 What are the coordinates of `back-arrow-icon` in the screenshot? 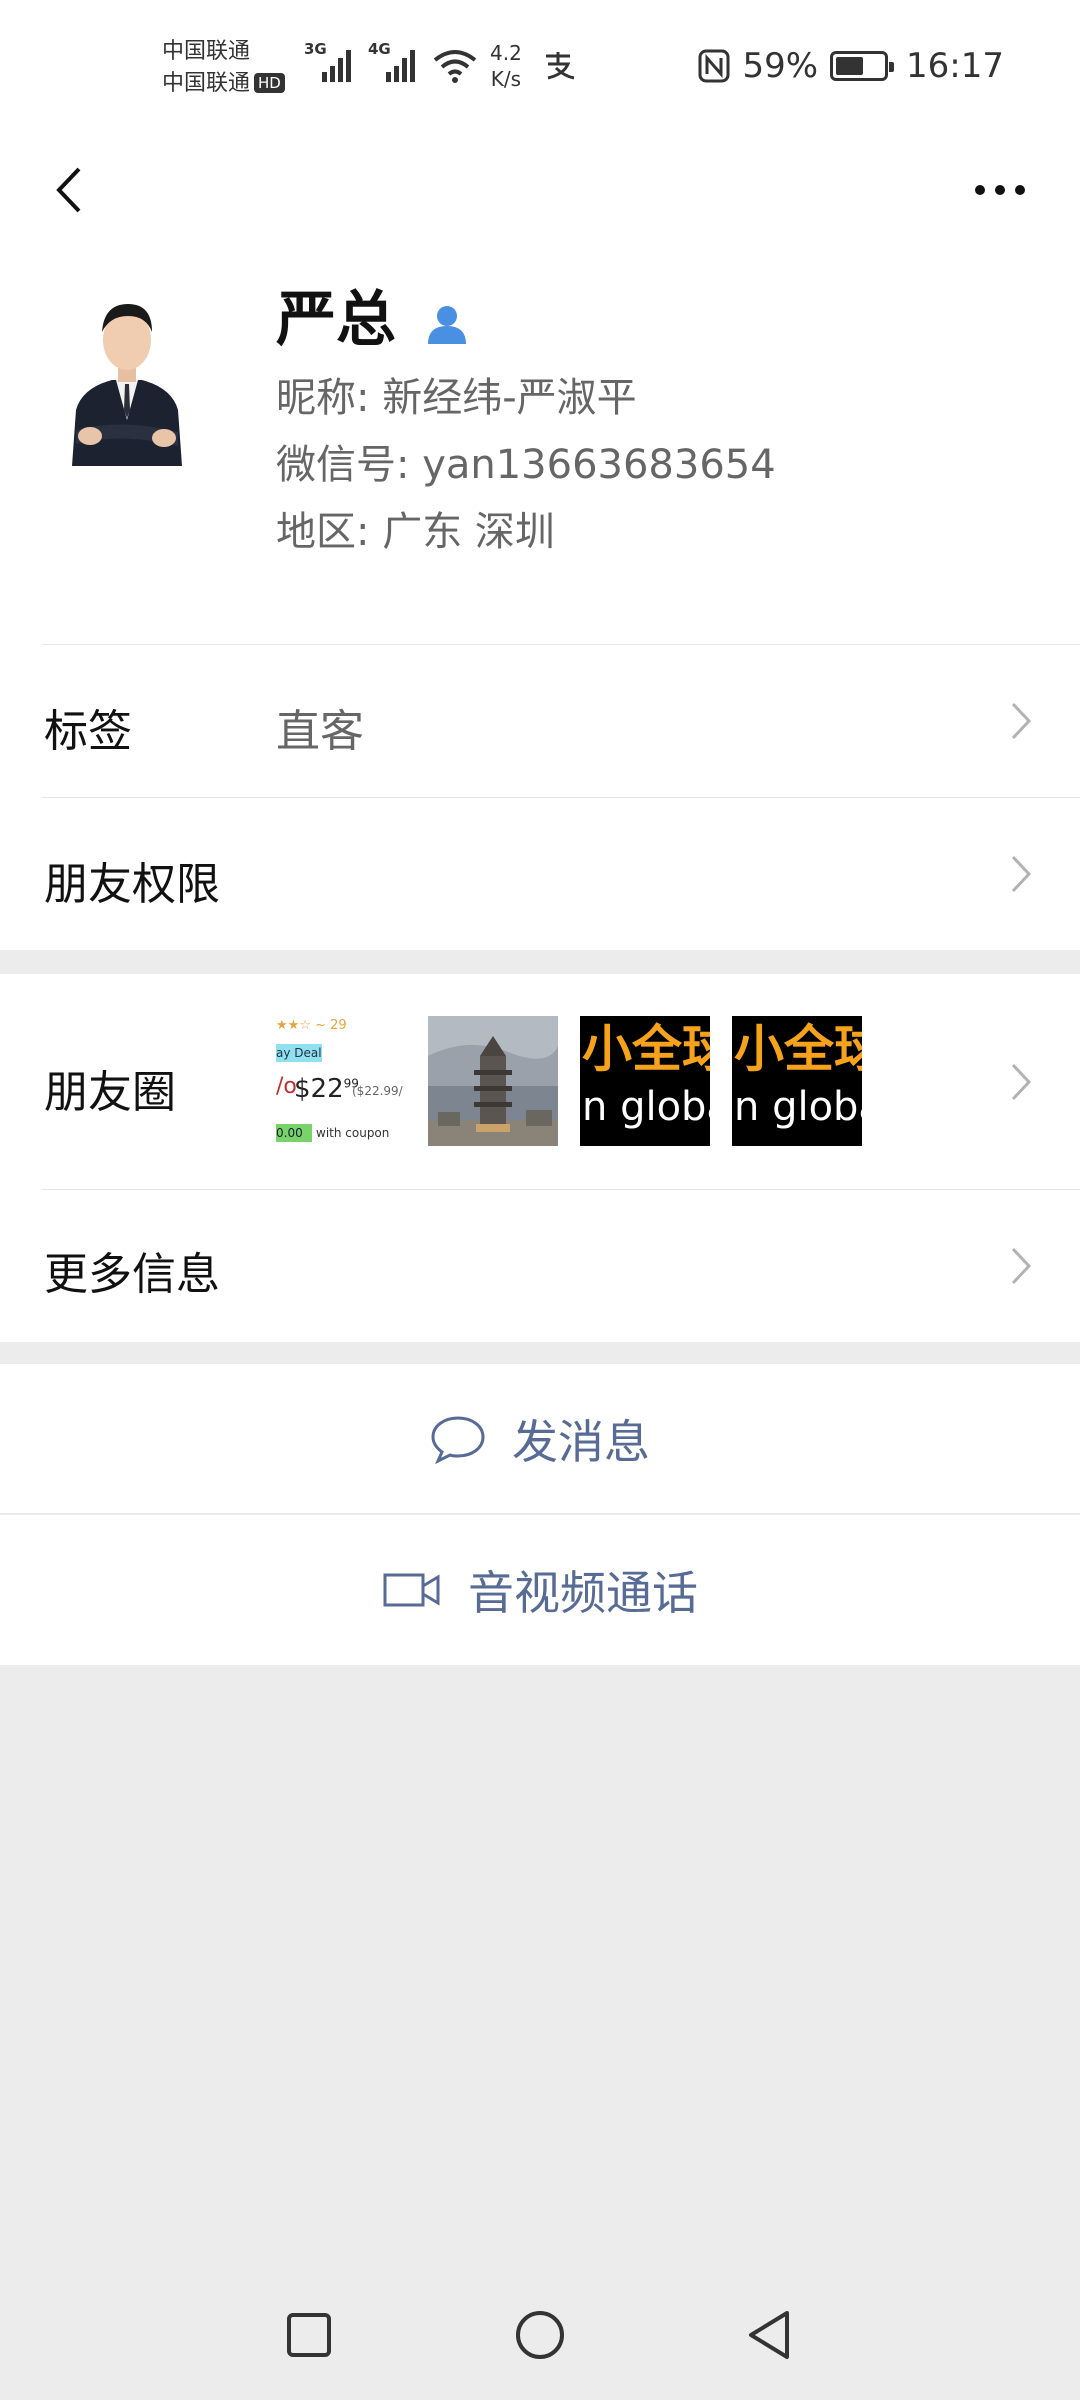 It's located at (68, 190).